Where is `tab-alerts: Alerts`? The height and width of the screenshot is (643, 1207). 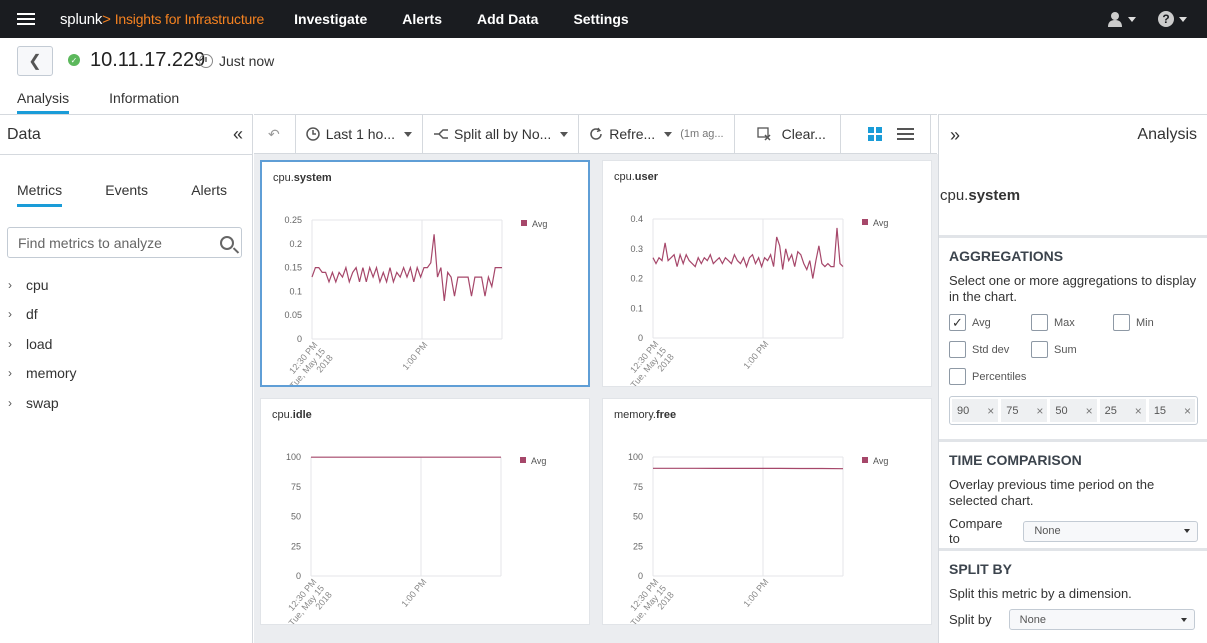 tab-alerts: Alerts is located at coordinates (209, 194).